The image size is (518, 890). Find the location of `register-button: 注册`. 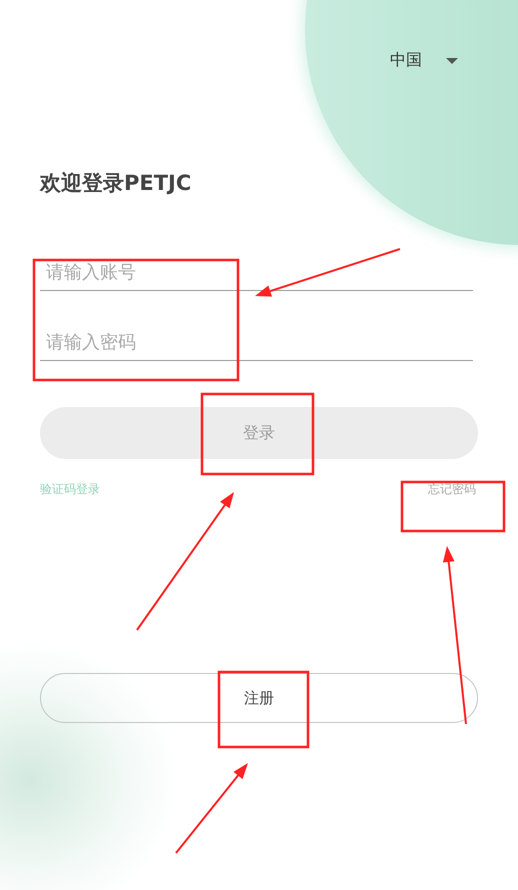

register-button: 注册 is located at coordinates (259, 698).